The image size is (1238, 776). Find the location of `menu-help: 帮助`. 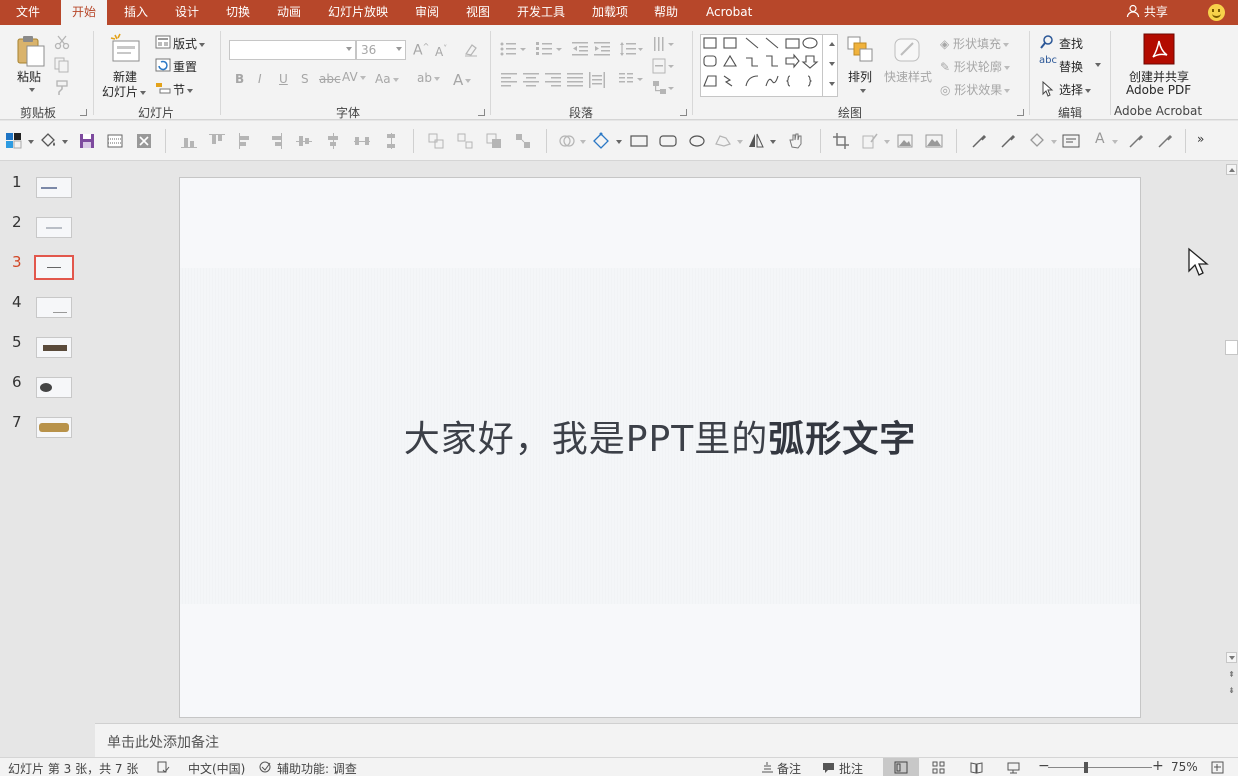

menu-help: 帮助 is located at coordinates (666, 12).